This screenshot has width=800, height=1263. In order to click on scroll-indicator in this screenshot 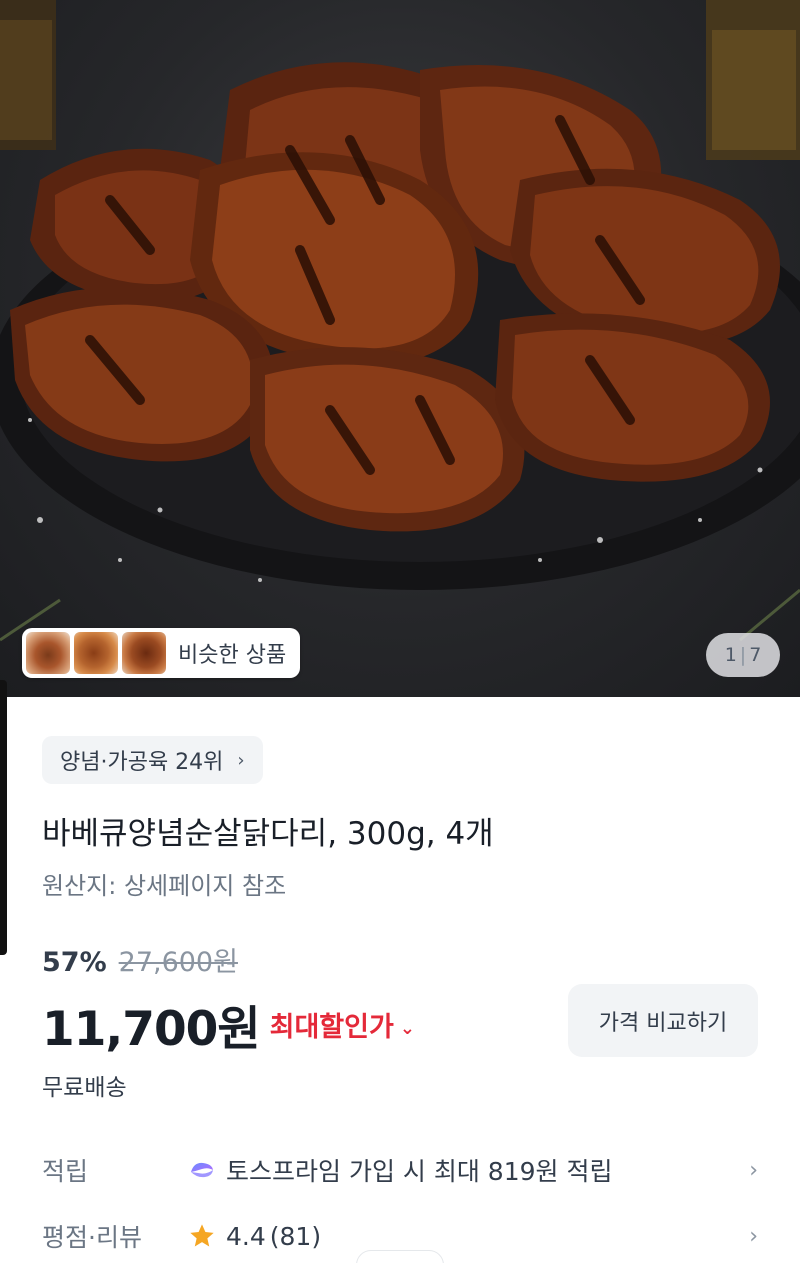, I will do `click(3, 817)`.